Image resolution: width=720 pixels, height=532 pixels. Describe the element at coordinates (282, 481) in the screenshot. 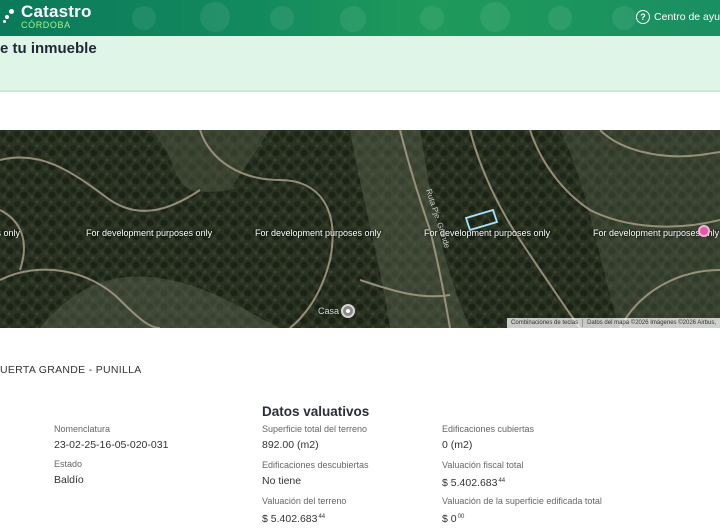

I see `field-value: No tiene` at that location.